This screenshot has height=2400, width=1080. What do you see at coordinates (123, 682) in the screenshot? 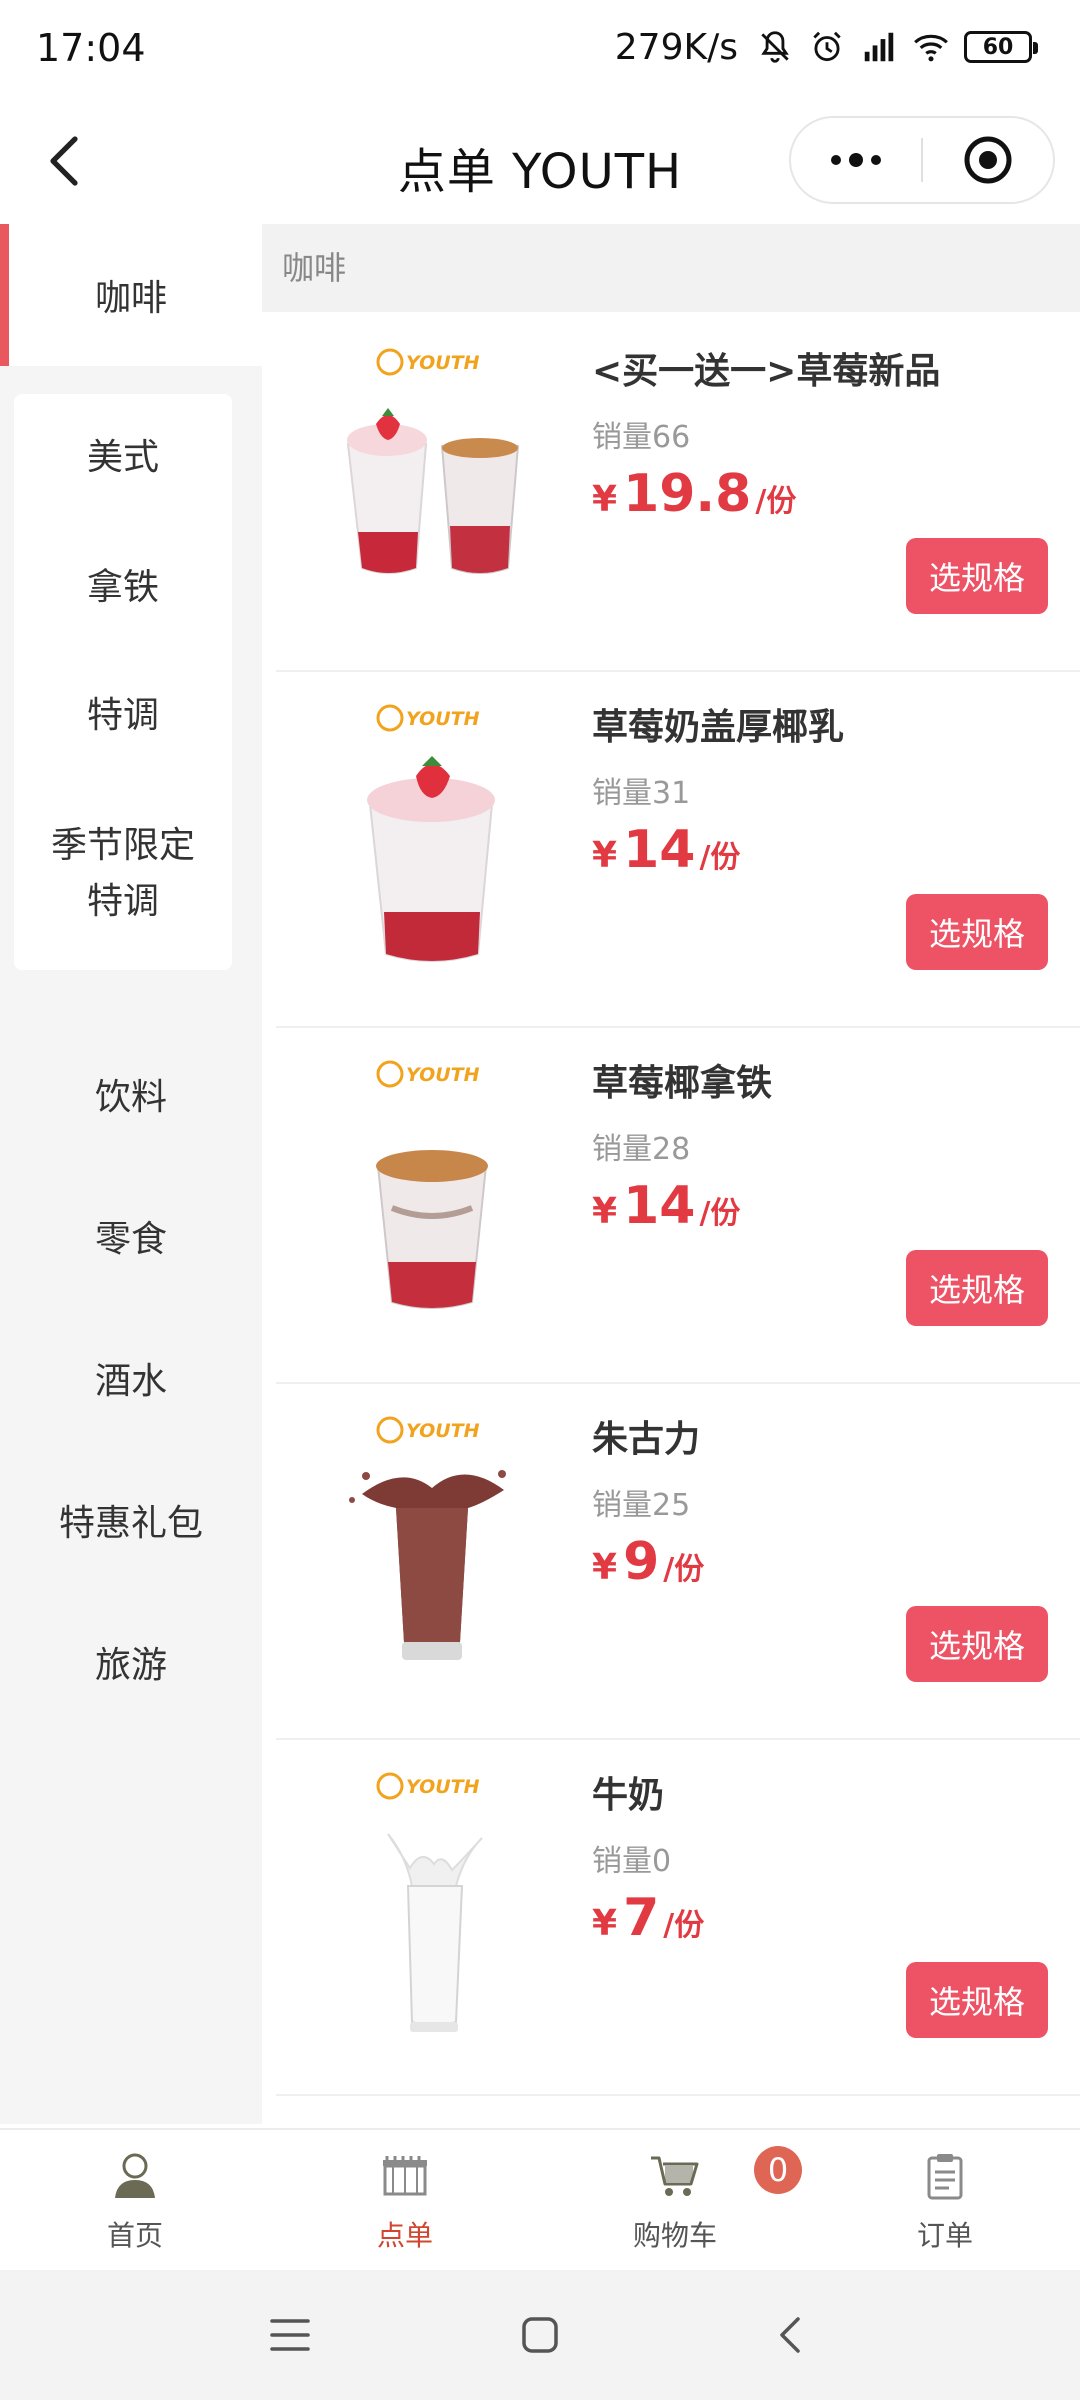
I see `subcategory-panel: 美式 拿铁 特调 季节限定 特调` at bounding box center [123, 682].